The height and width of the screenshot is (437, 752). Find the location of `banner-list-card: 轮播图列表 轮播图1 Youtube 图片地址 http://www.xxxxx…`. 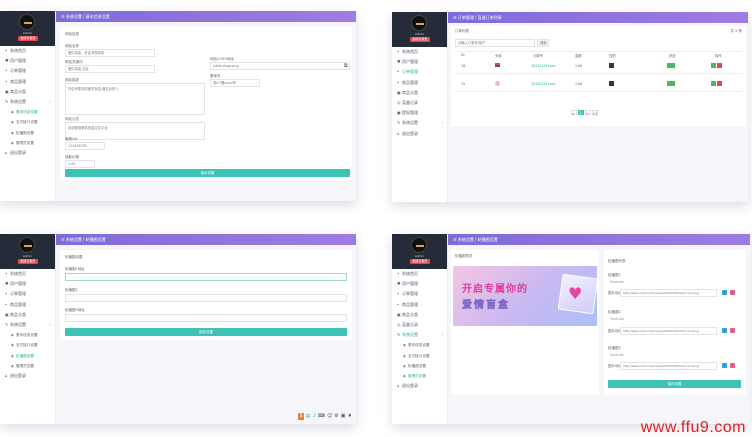

banner-list-card: 轮播图列表 轮播图1 Youtube 图片地址 http://www.xxxxx… is located at coordinates (675, 322).